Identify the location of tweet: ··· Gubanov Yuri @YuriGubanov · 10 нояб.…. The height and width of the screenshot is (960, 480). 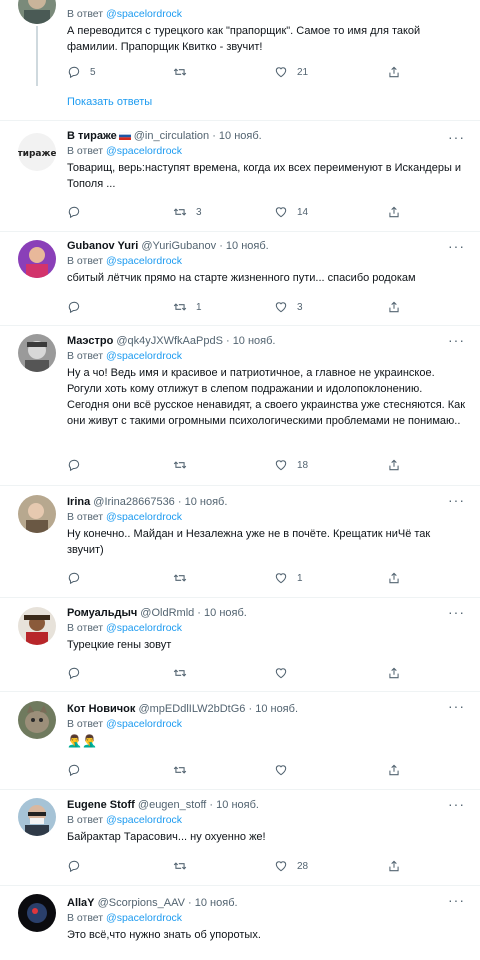
(240, 279).